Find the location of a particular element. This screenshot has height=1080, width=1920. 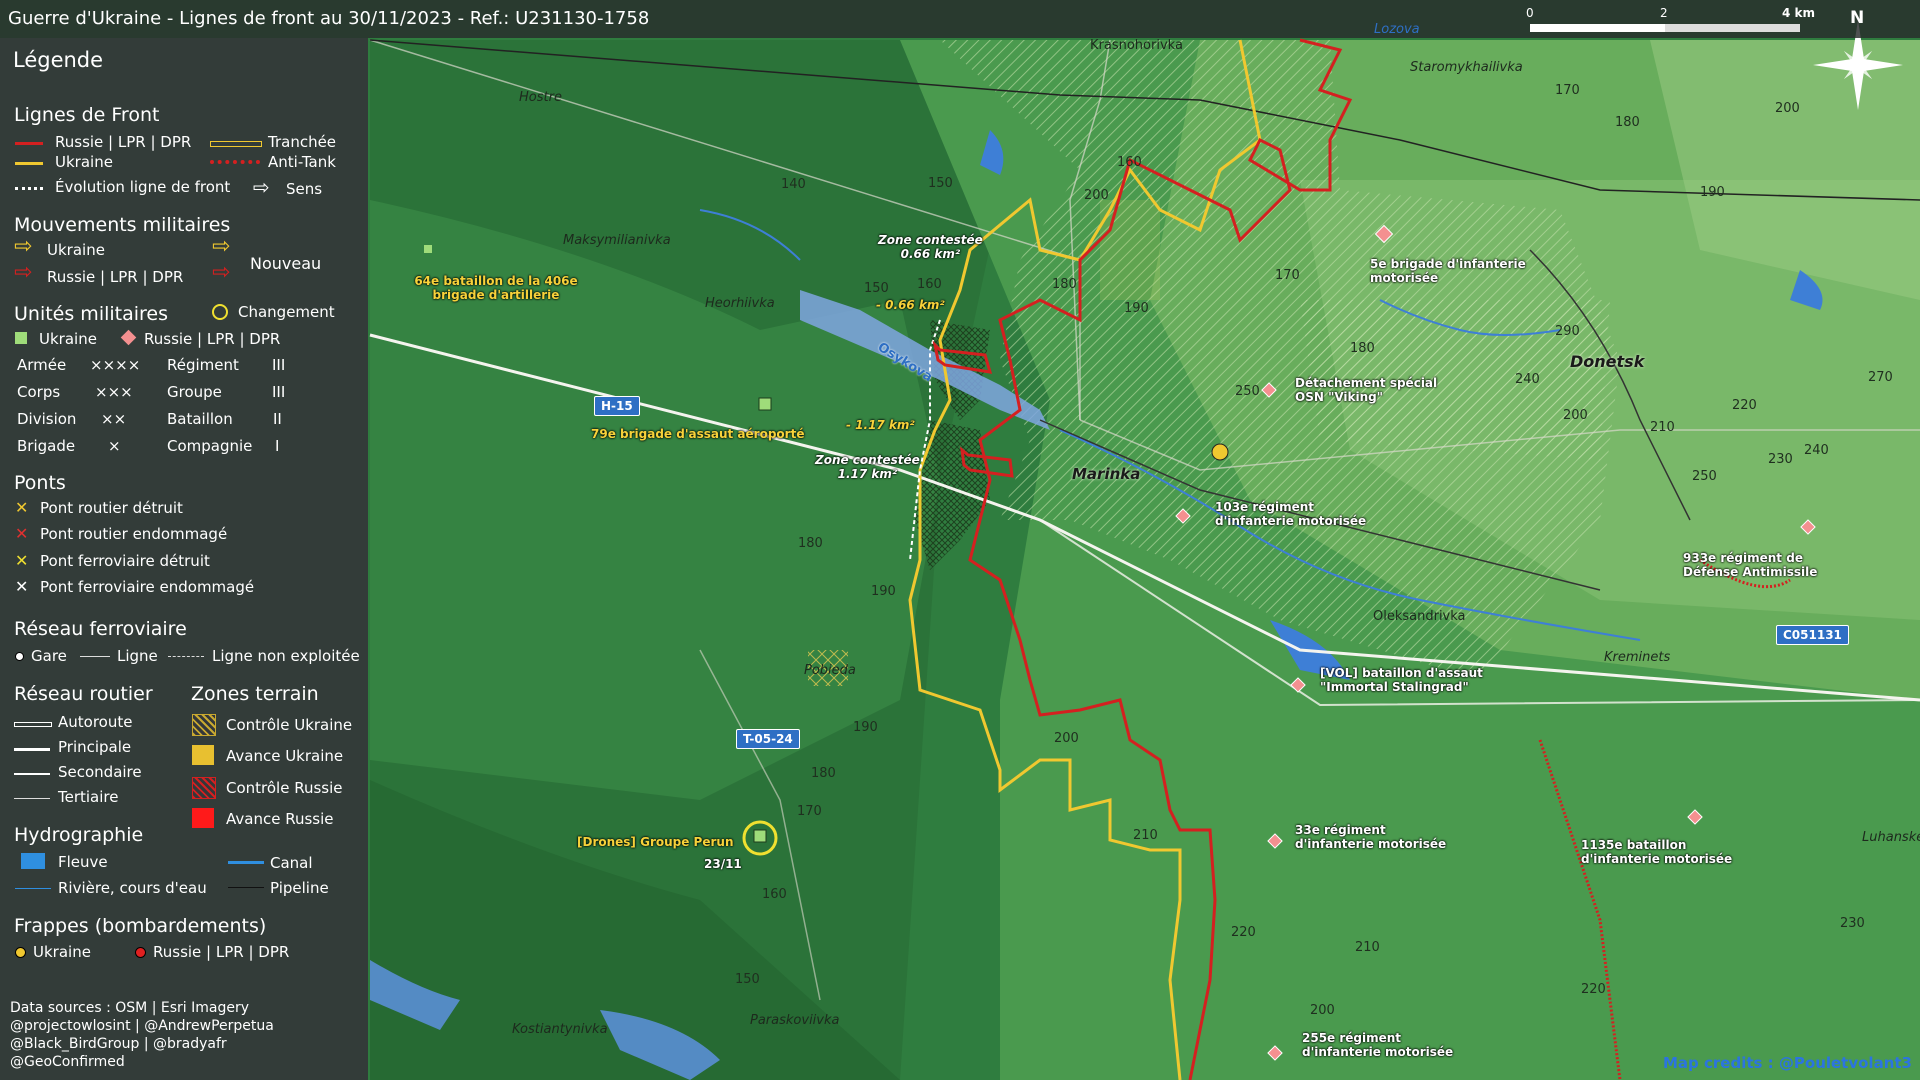

echelon-left-symbol: ×× is located at coordinates (114, 419).